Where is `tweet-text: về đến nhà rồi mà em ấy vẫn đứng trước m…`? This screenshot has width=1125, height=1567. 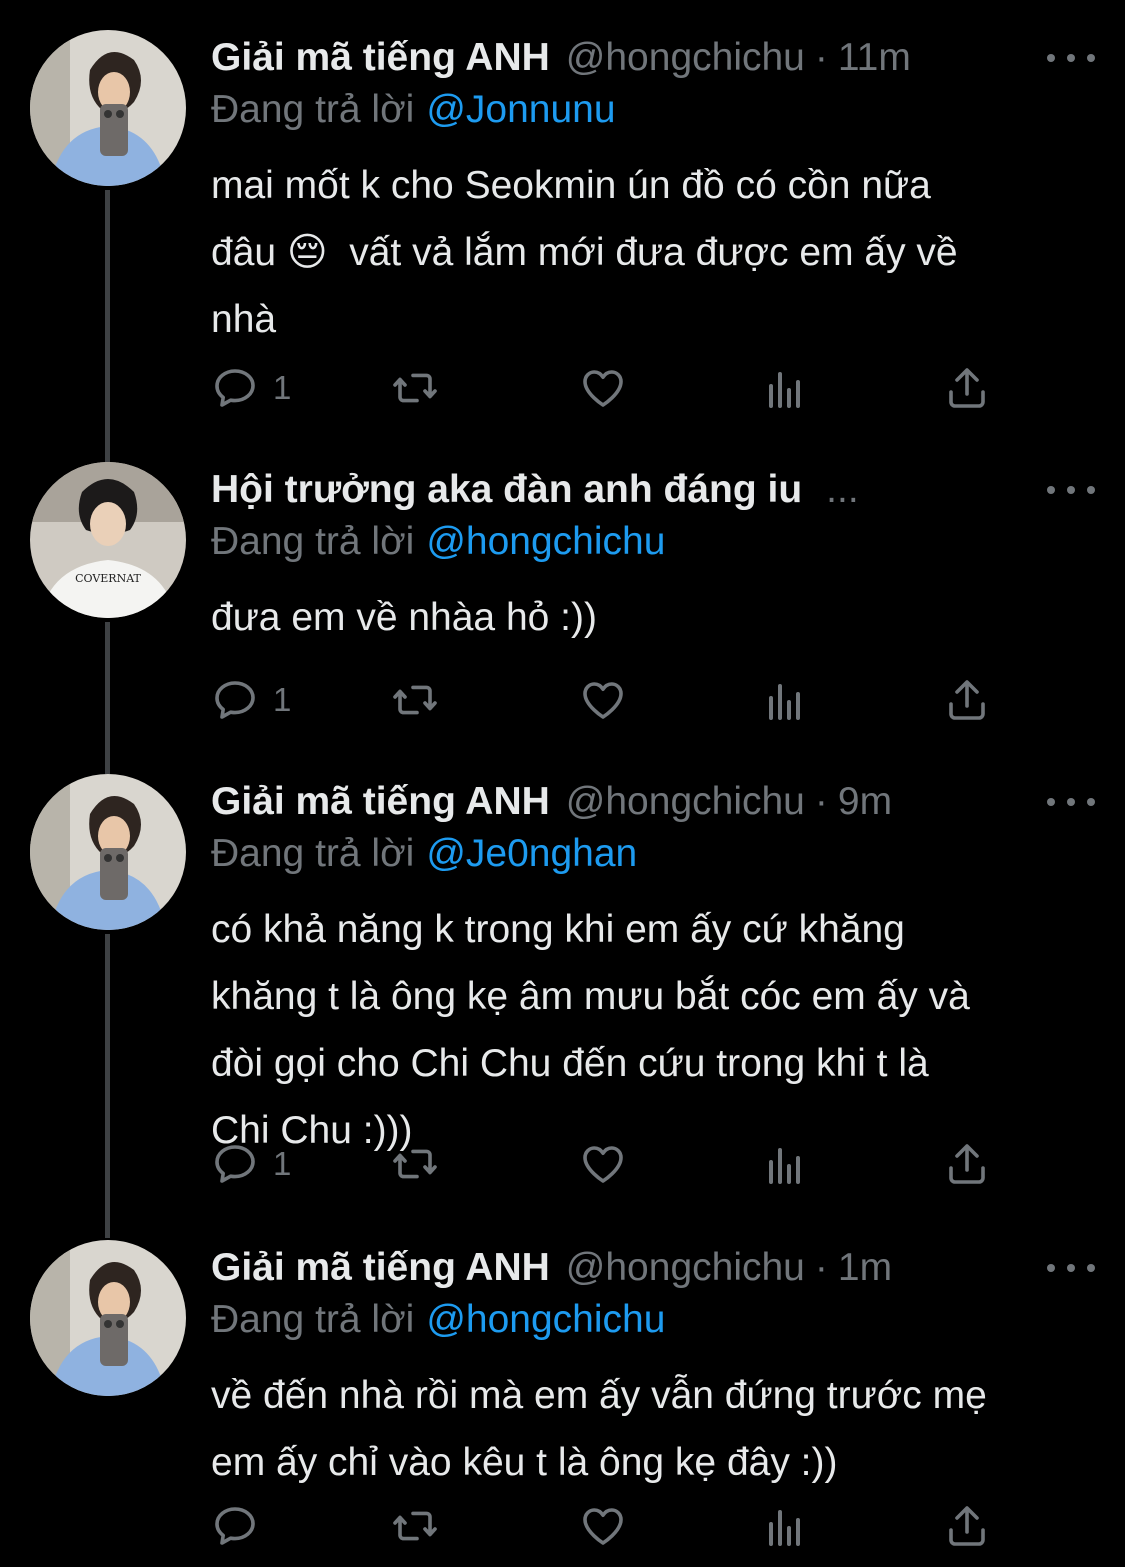 tweet-text: về đến nhà rồi mà em ấy vẫn đứng trước m… is located at coordinates (599, 1429).